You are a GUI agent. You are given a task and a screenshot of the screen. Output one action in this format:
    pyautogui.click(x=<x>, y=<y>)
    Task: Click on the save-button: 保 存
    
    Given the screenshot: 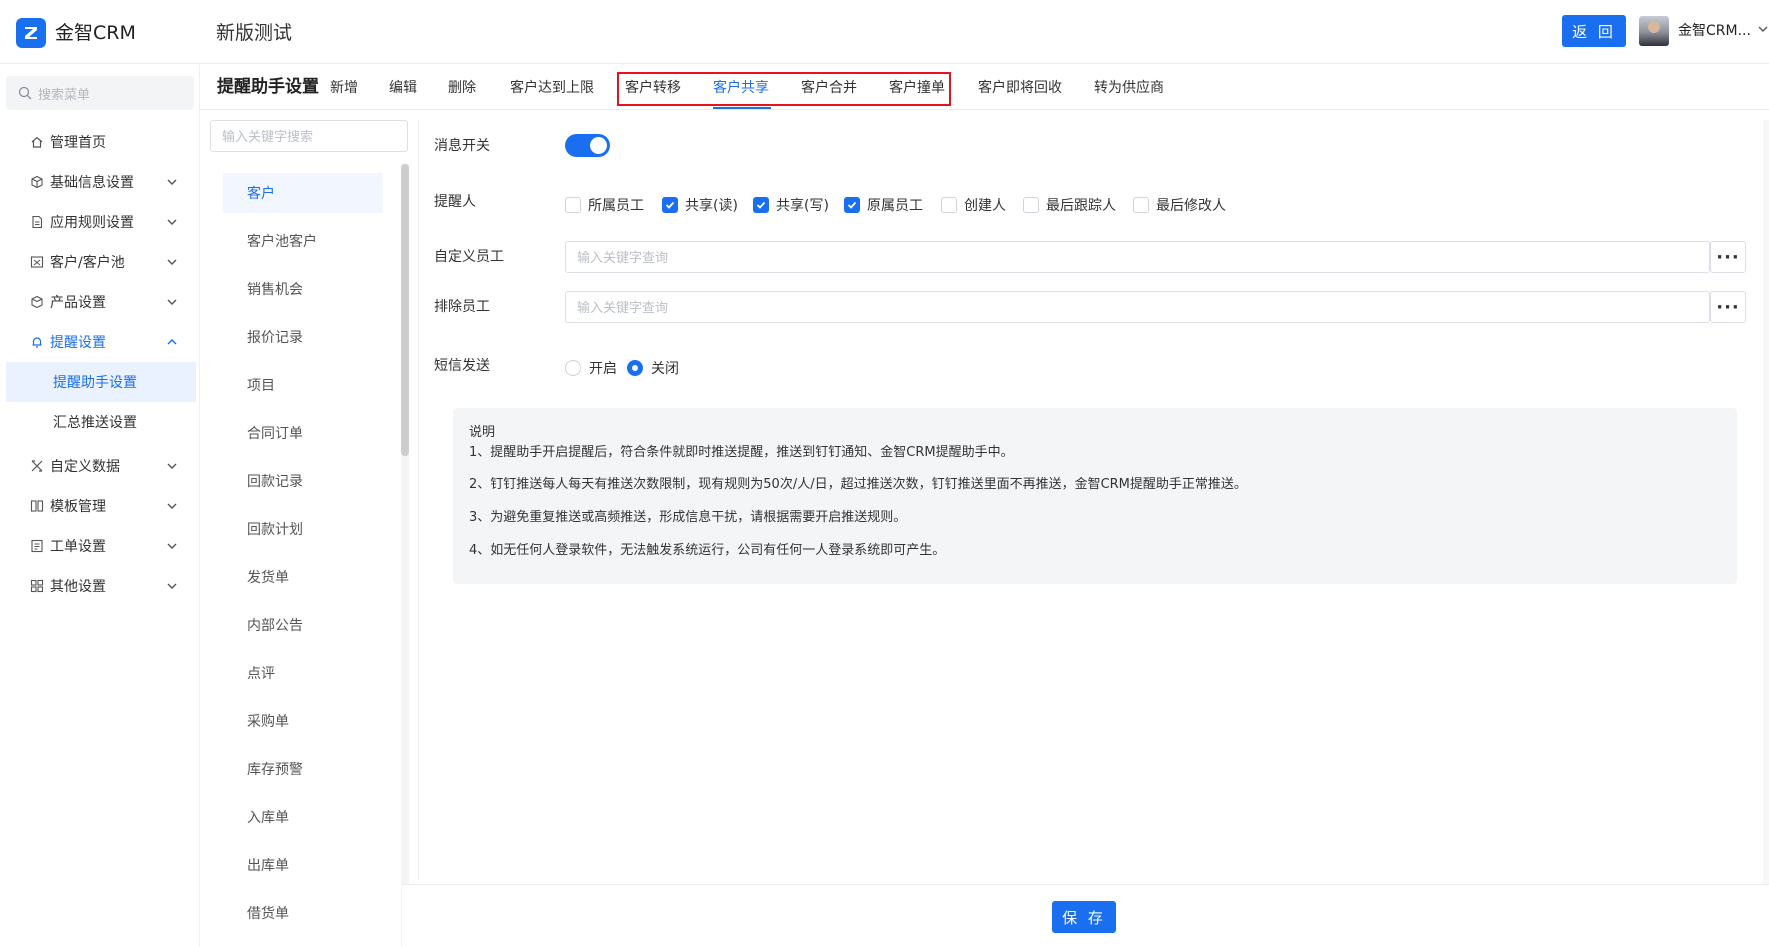 What is the action you would take?
    pyautogui.click(x=1084, y=917)
    